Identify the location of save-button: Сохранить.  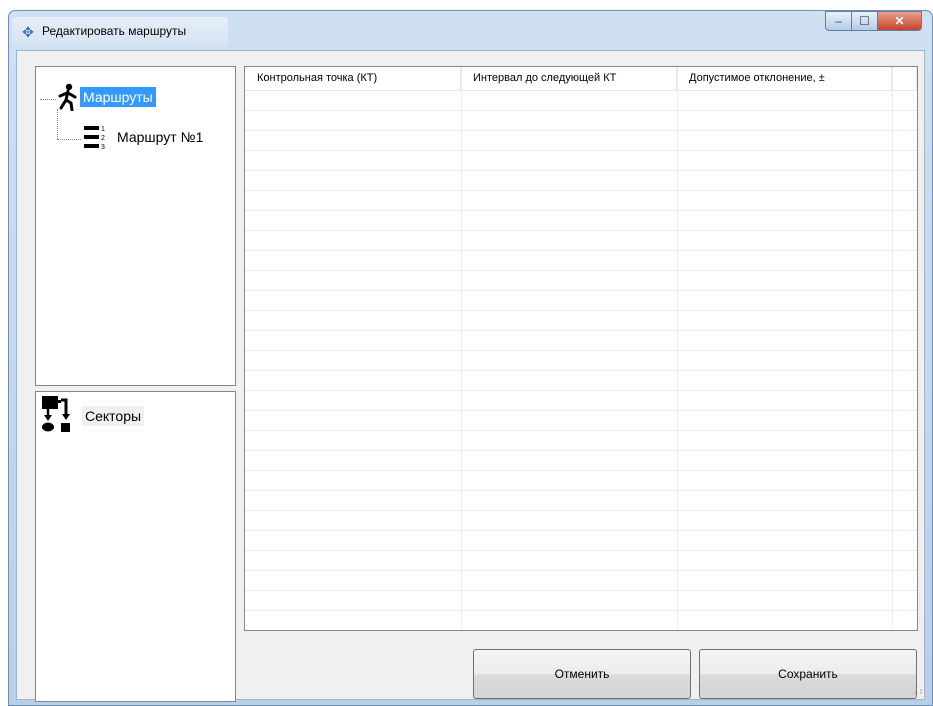
(808, 674).